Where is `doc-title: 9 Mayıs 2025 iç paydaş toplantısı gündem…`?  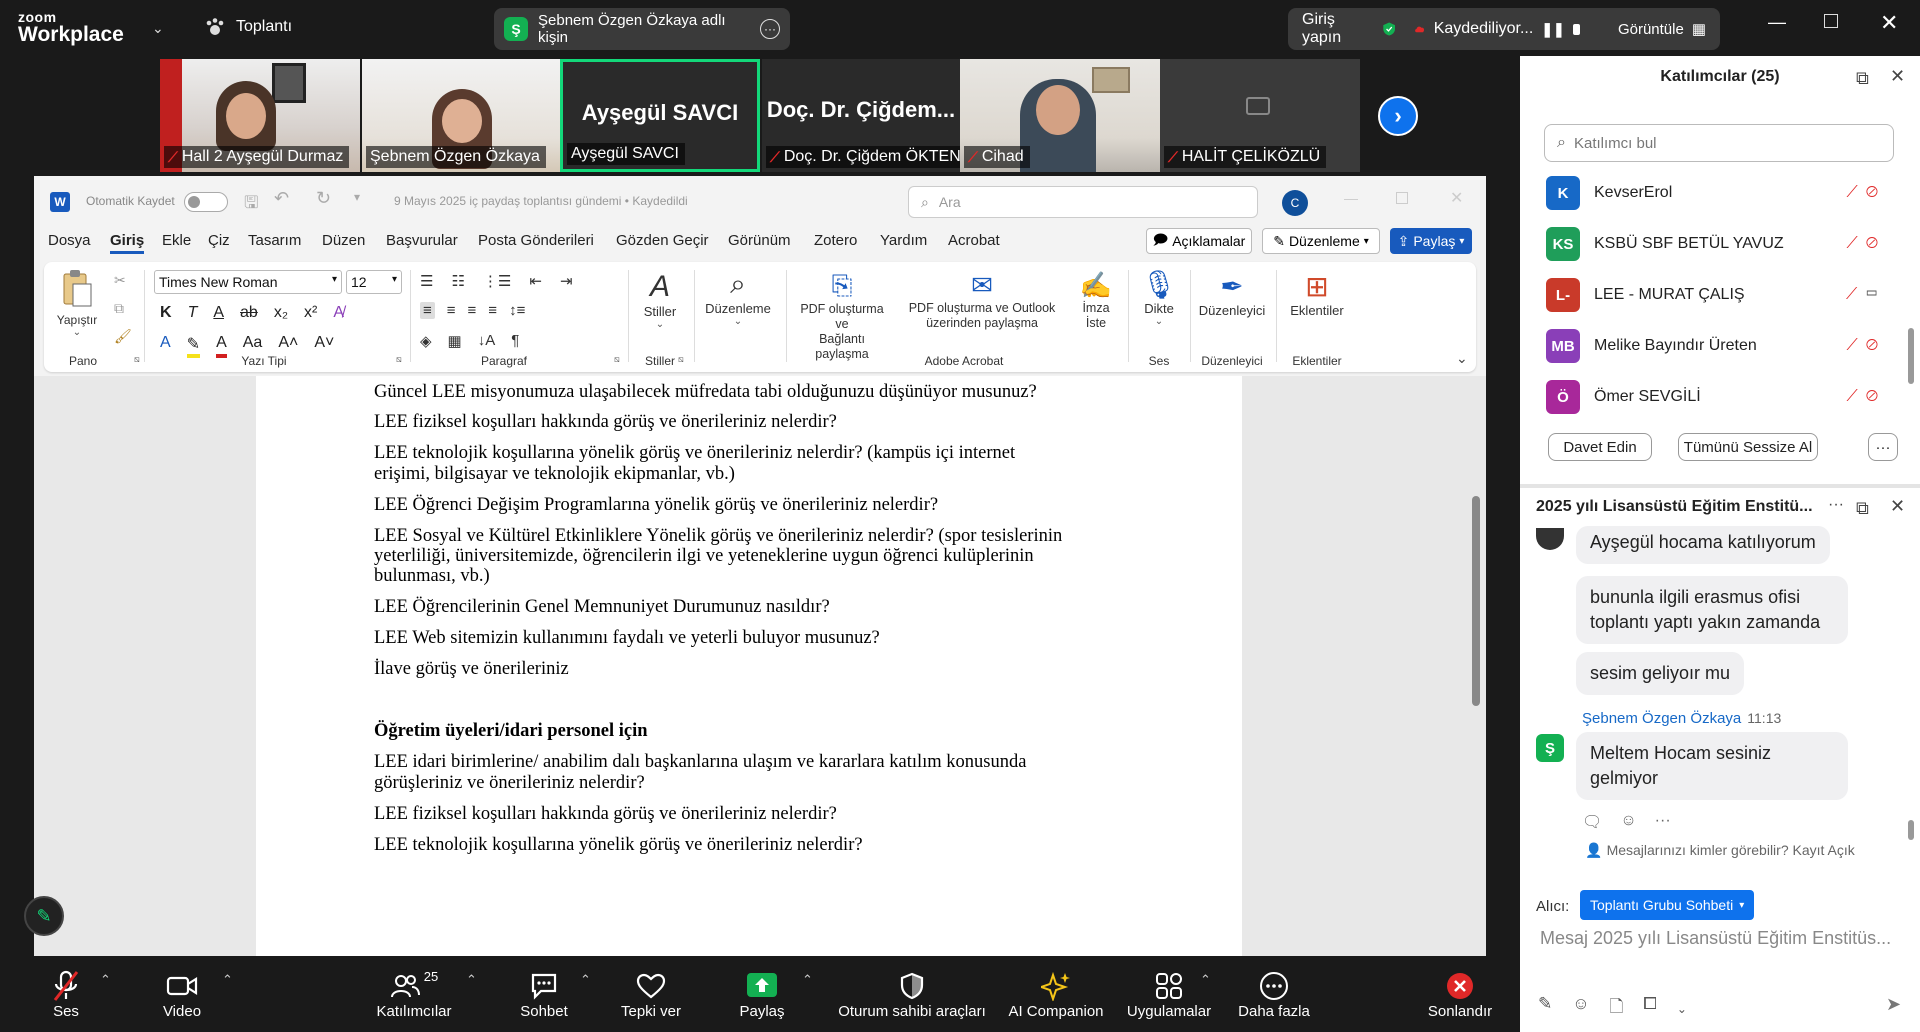 doc-title: 9 Mayıs 2025 iç paydaş toplantısı gündem… is located at coordinates (541, 201).